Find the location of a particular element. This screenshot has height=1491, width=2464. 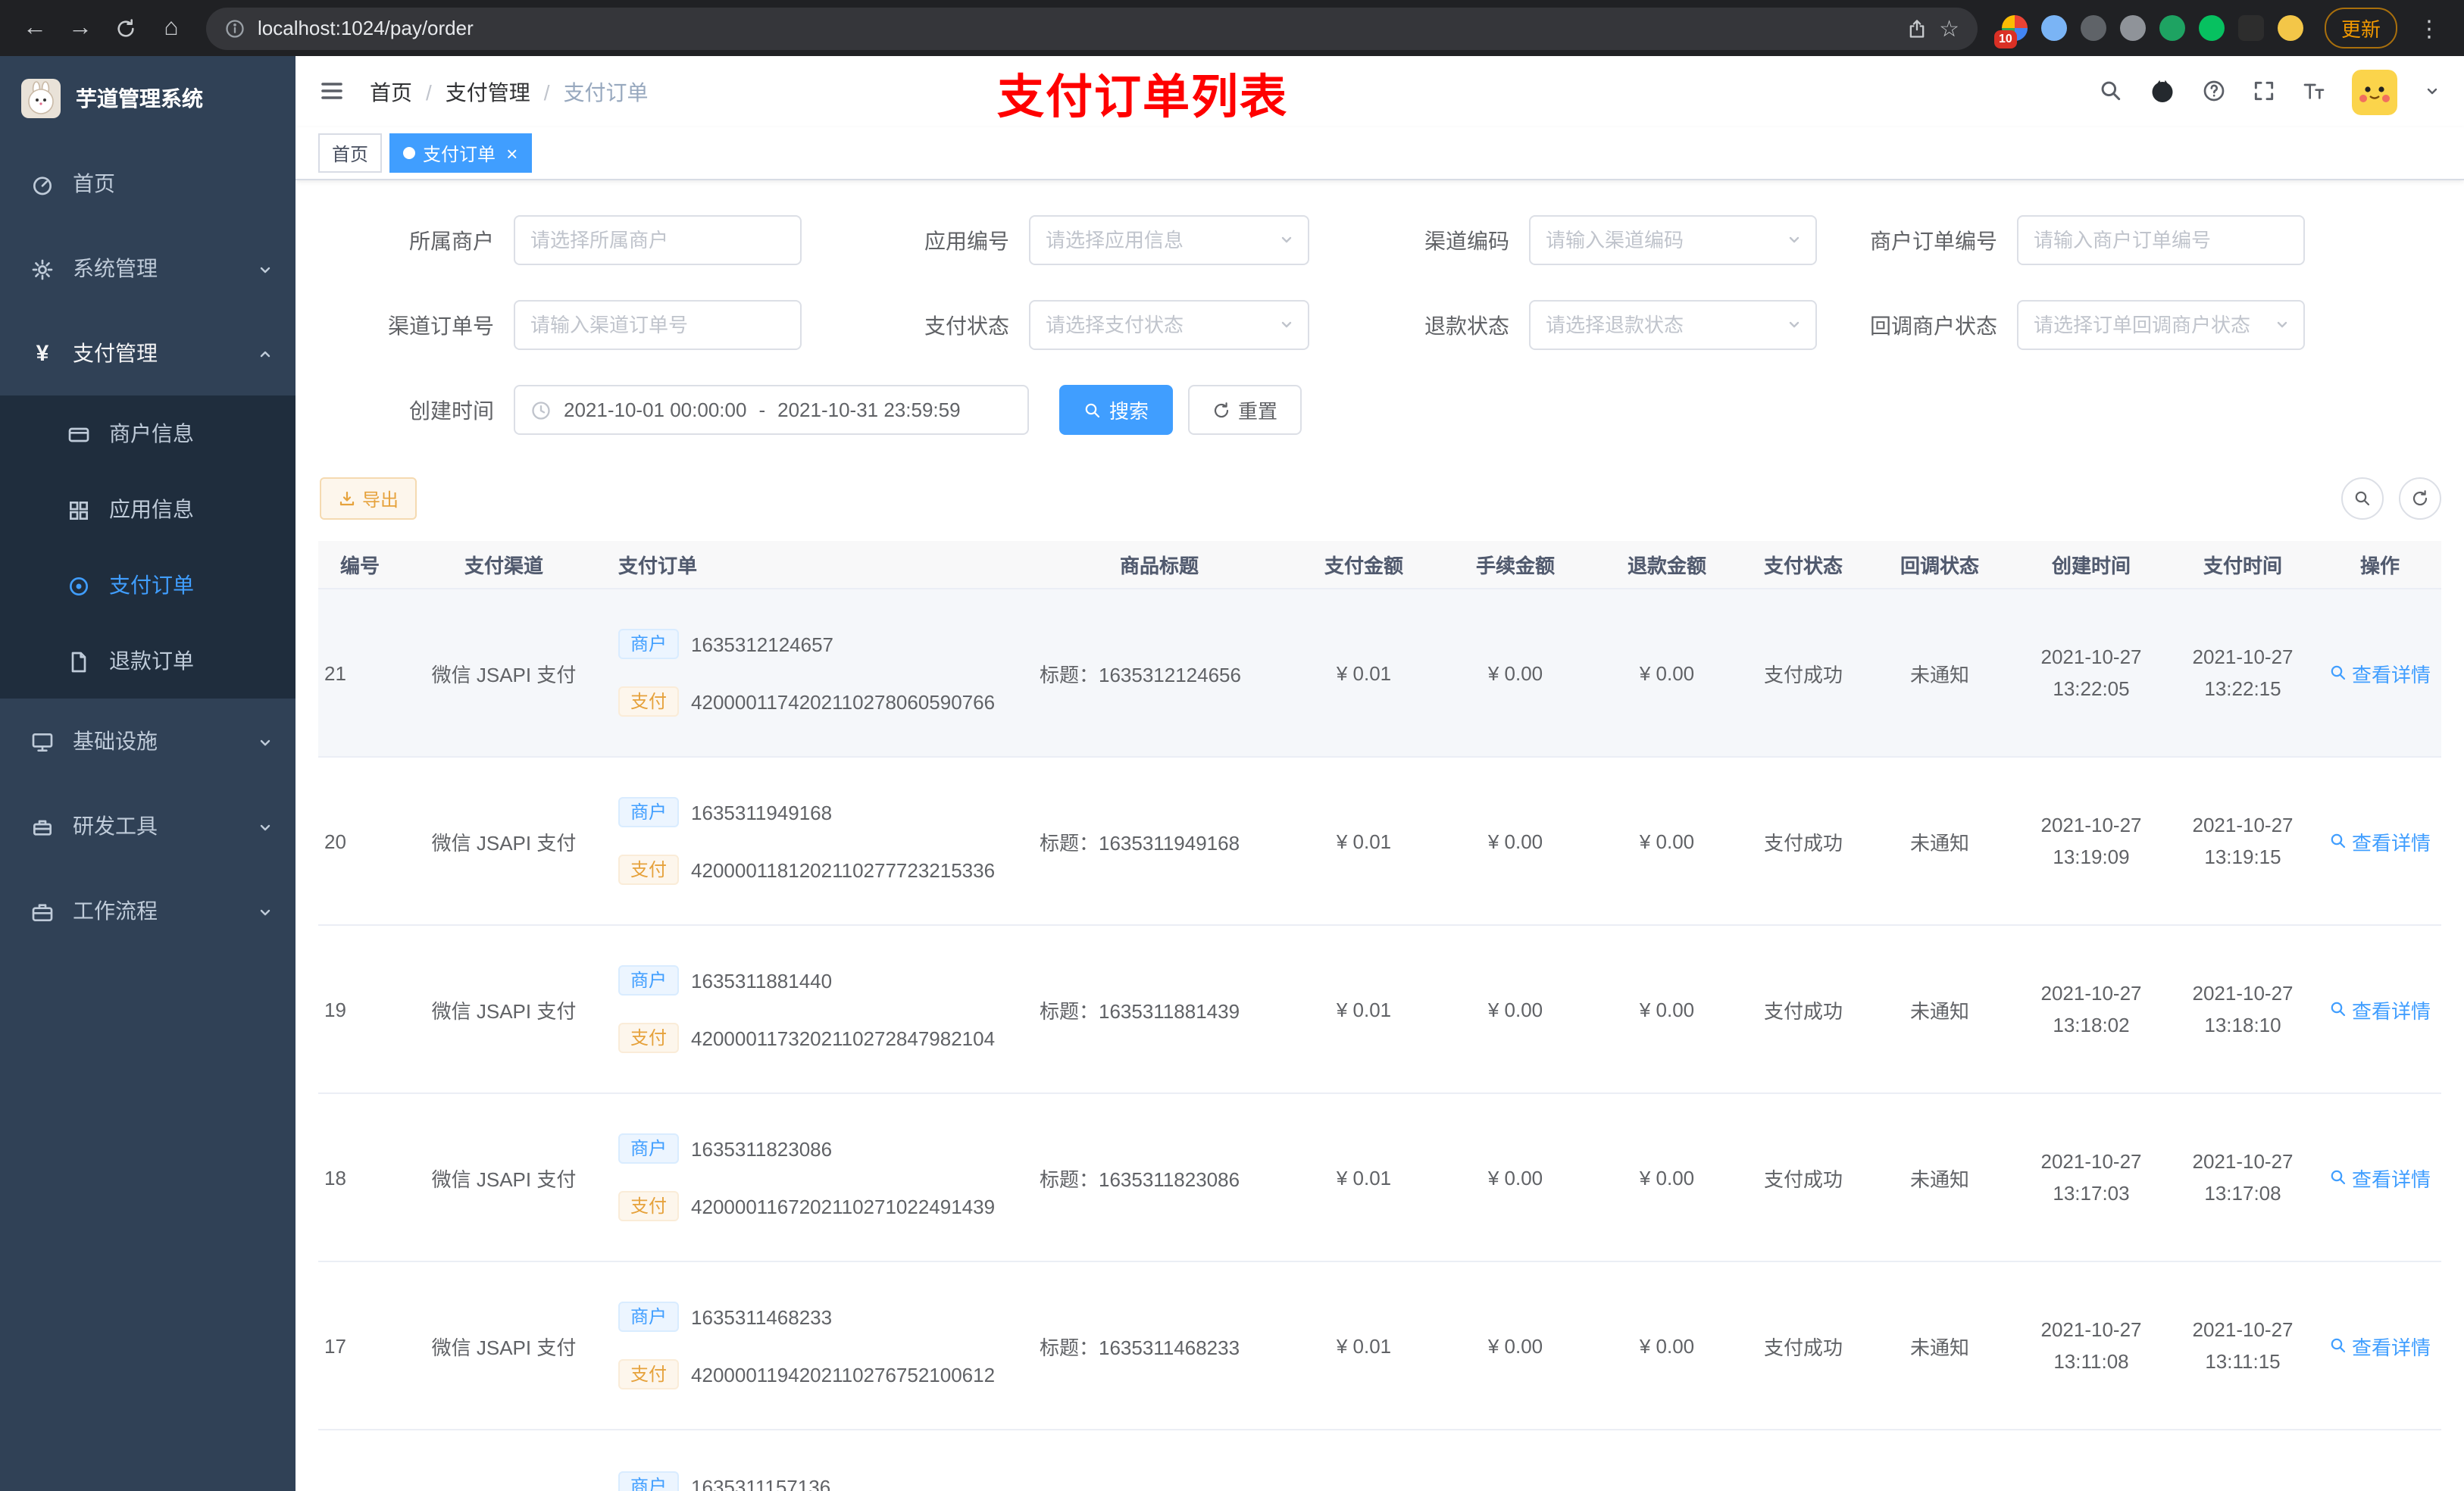

sidebar-item-system: 系统管理 is located at coordinates (147, 268).